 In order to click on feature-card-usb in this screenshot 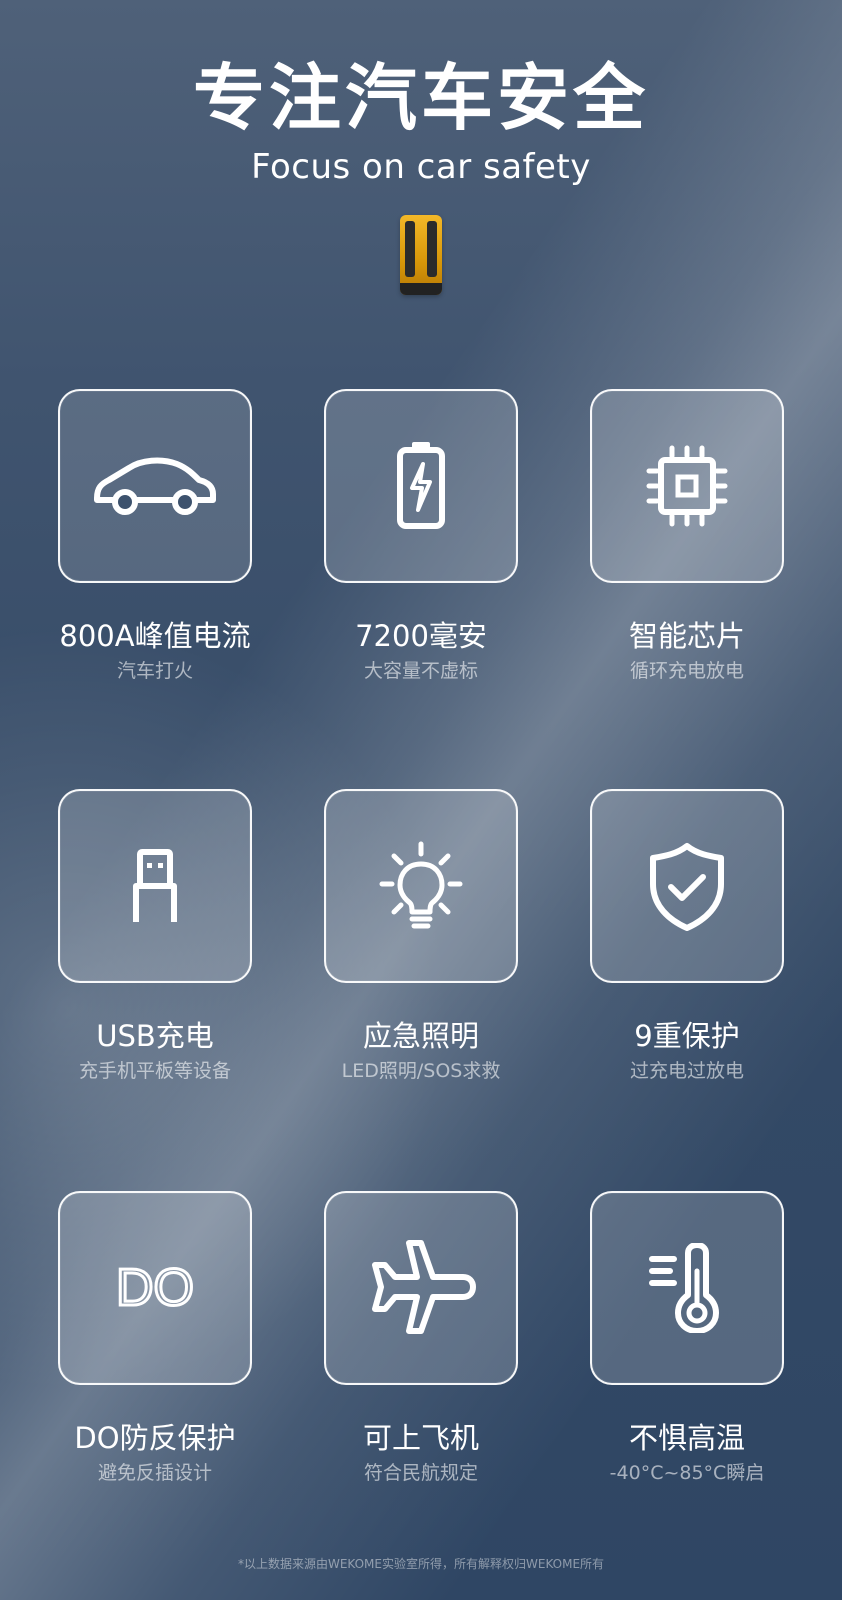, I will do `click(155, 886)`.